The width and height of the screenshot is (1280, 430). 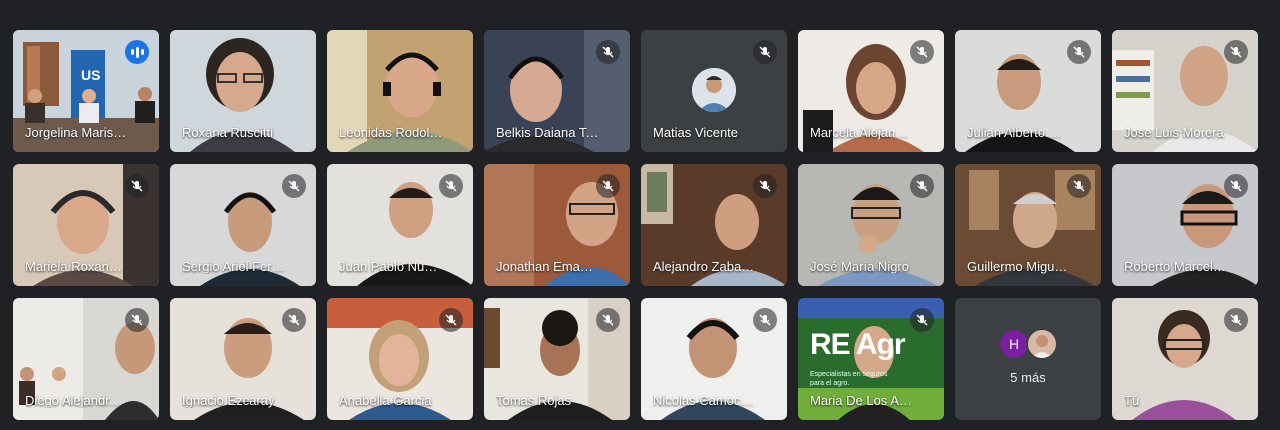 I want to click on wall-text: US, so click(x=90, y=75).